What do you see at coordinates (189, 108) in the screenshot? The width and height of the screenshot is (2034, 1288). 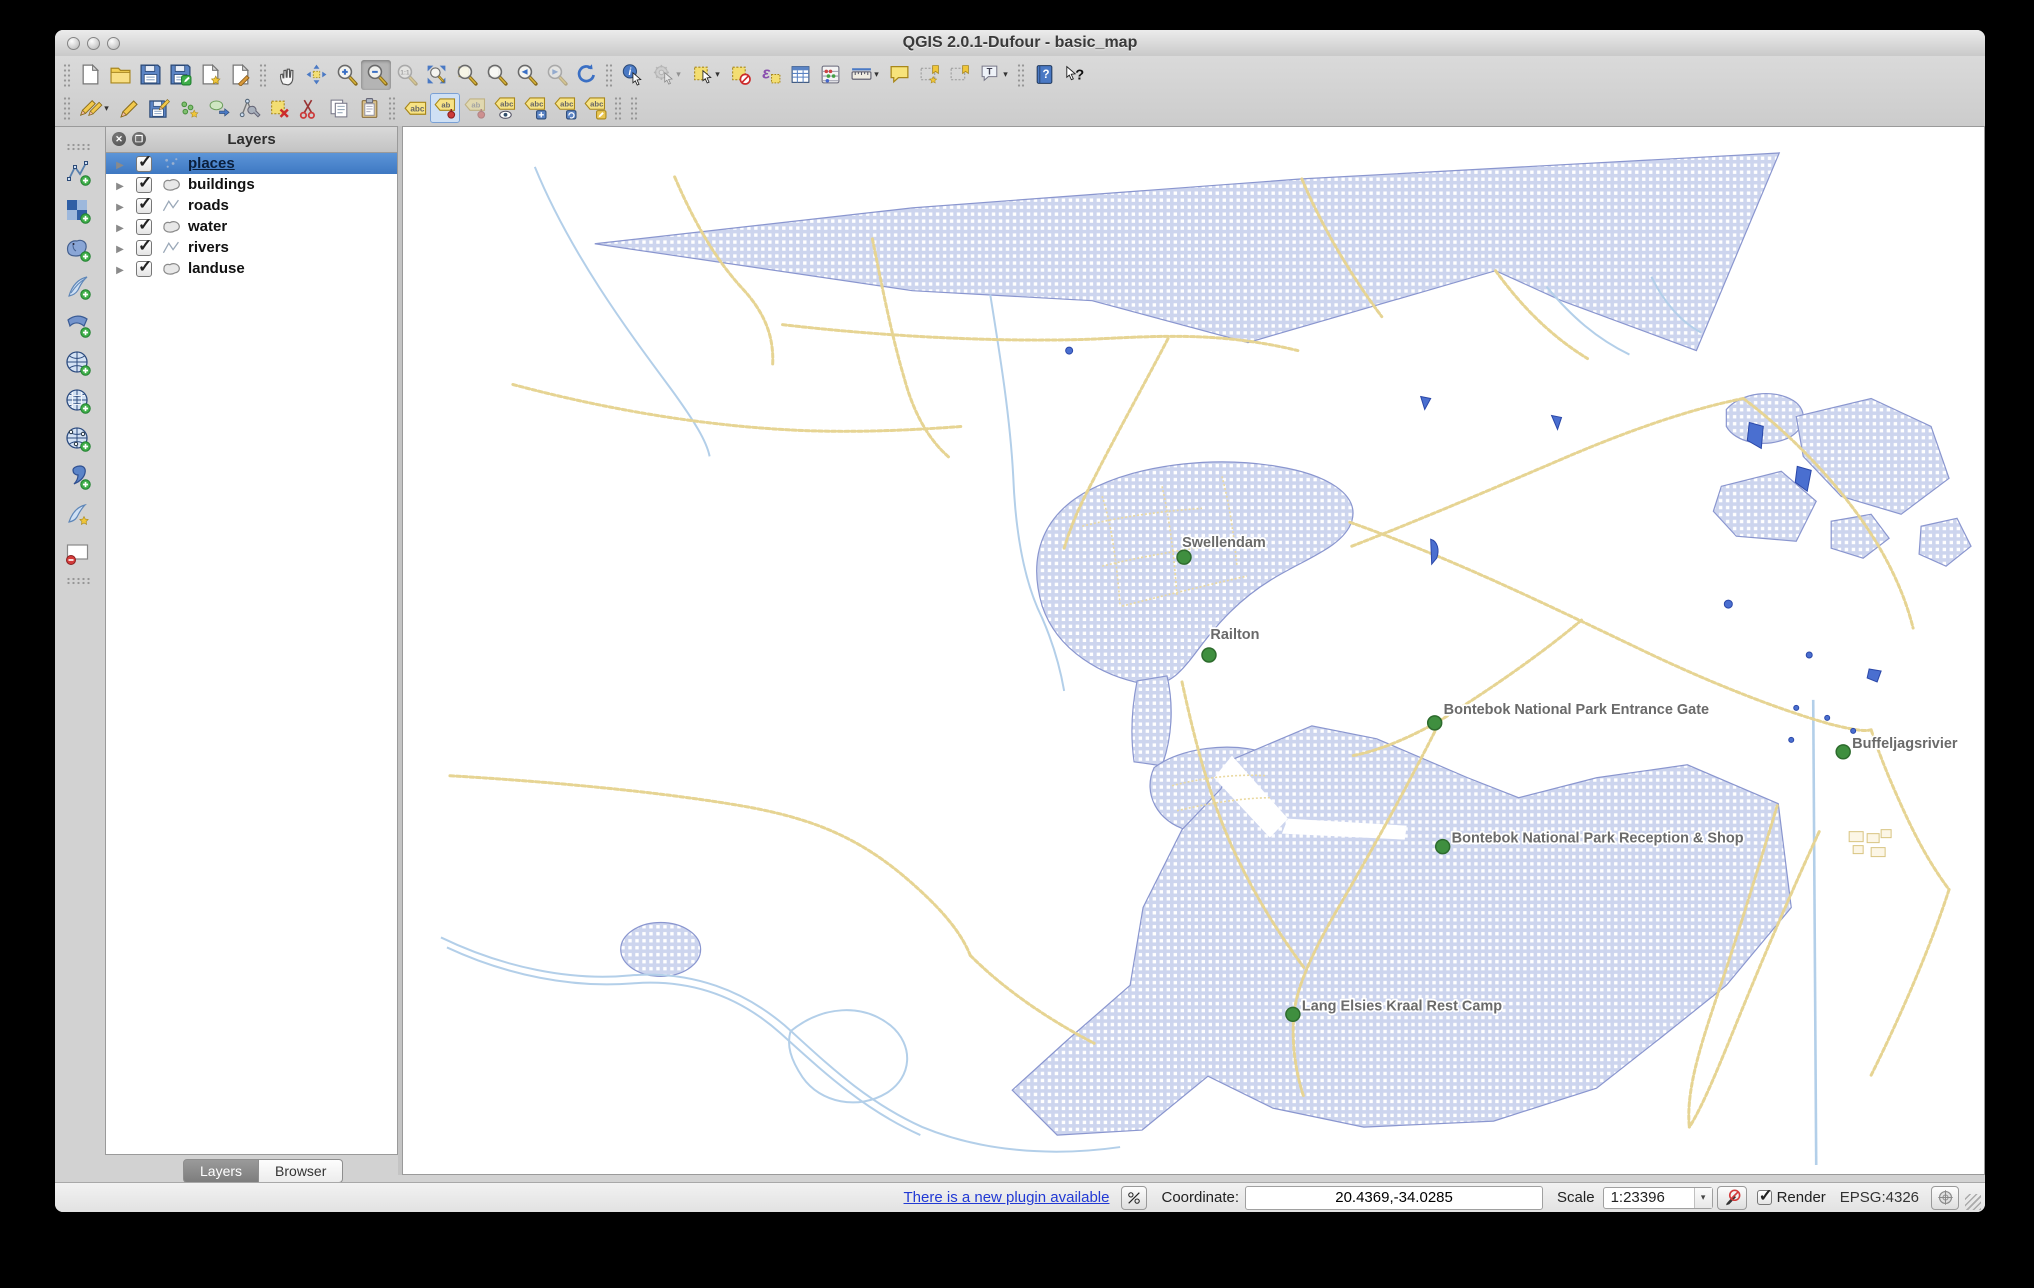 I see `add-feature-button` at bounding box center [189, 108].